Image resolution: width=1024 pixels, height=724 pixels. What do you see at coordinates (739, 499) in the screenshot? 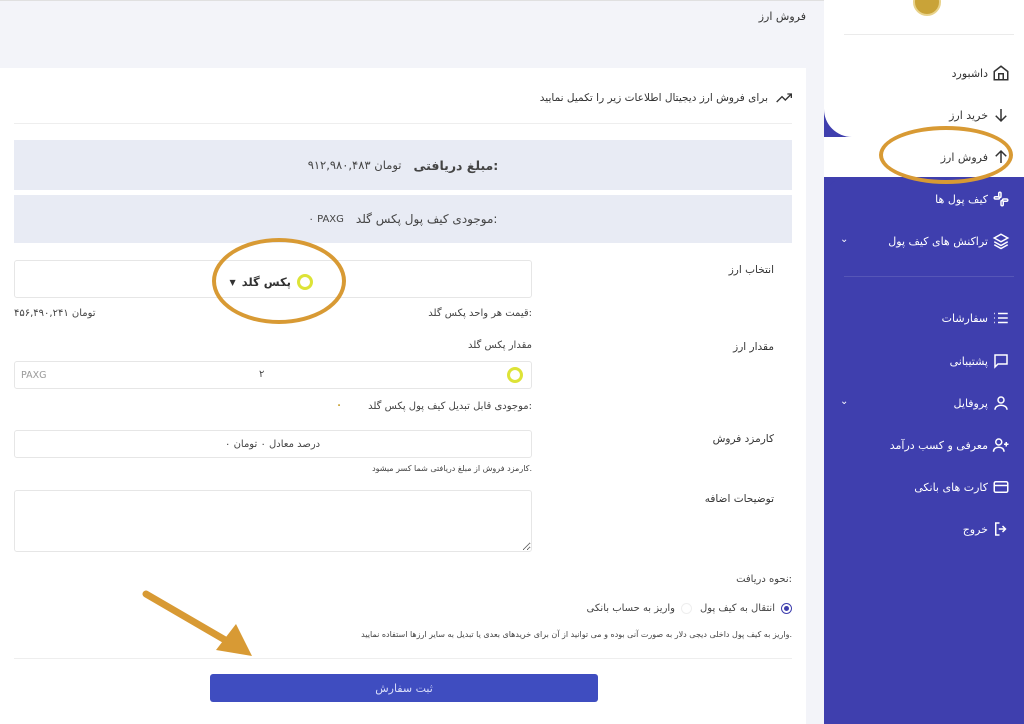
I see `notes-label: توضیحات اضافه` at bounding box center [739, 499].